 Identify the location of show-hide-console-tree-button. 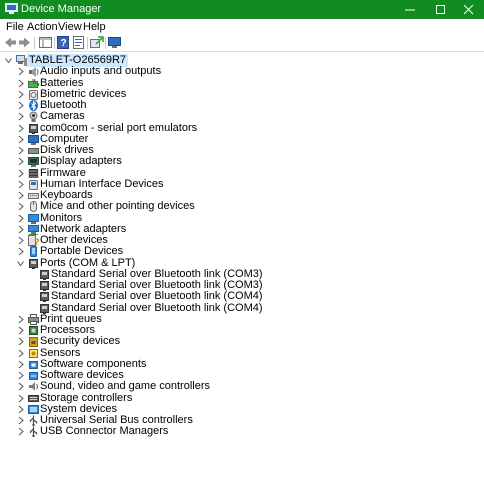
(45, 42).